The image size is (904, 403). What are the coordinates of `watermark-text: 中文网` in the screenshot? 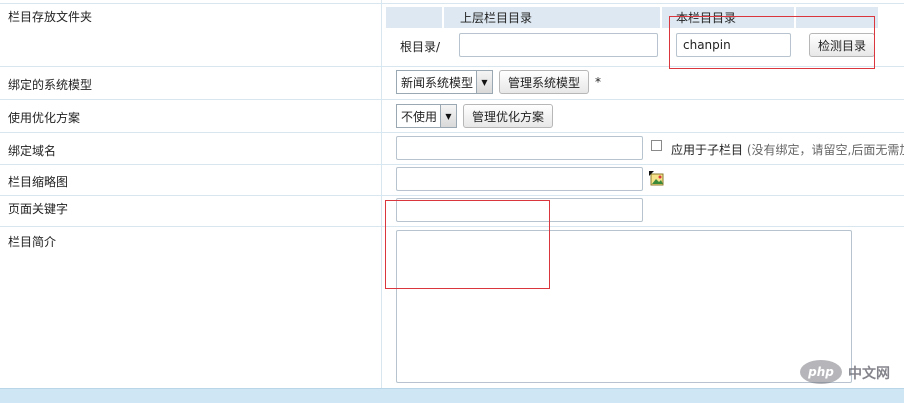 It's located at (869, 374).